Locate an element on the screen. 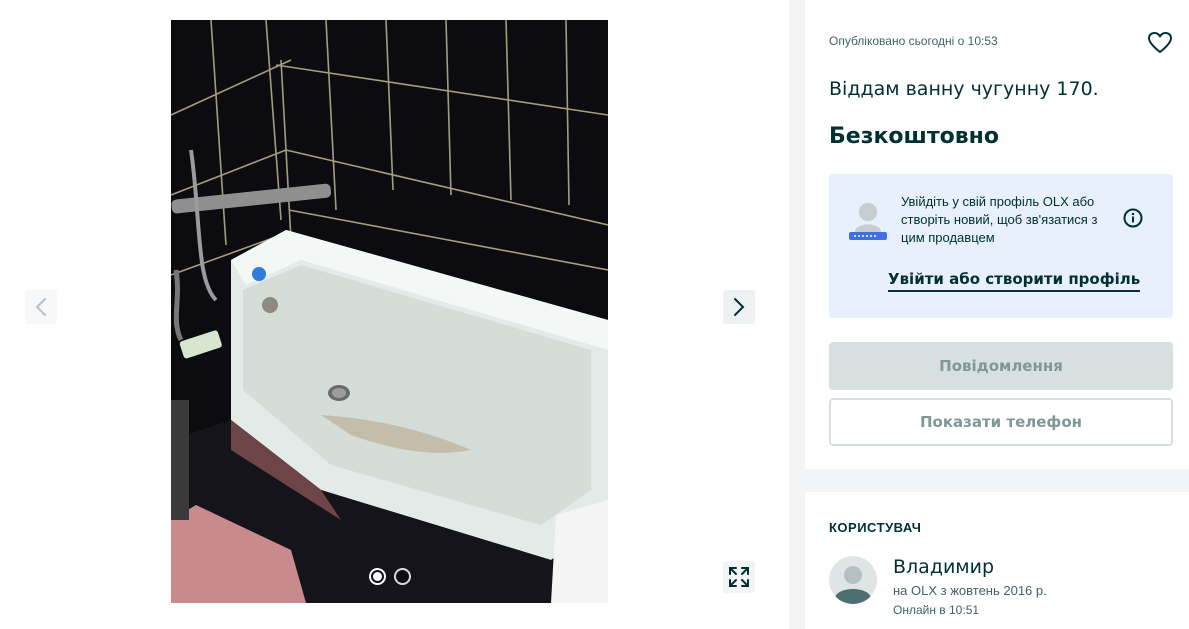 The image size is (1189, 629). chevron-left-icon is located at coordinates (40, 307).